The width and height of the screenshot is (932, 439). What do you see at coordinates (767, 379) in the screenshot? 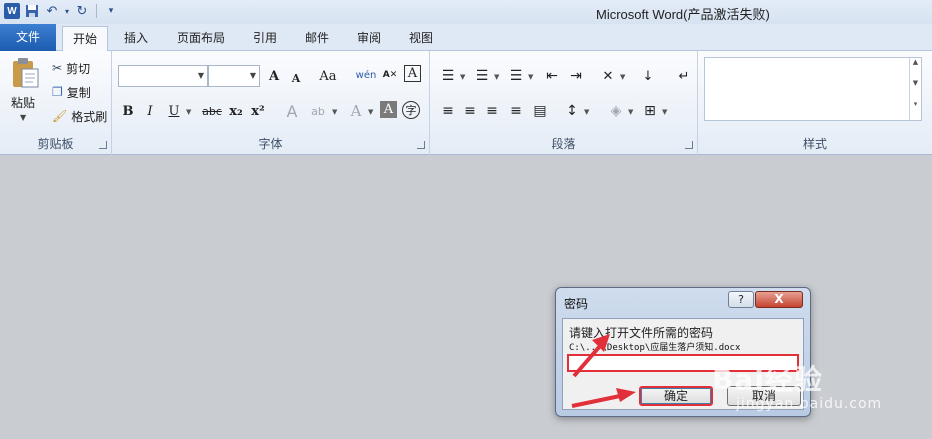
I see `watermark-brand: Bai经验` at bounding box center [767, 379].